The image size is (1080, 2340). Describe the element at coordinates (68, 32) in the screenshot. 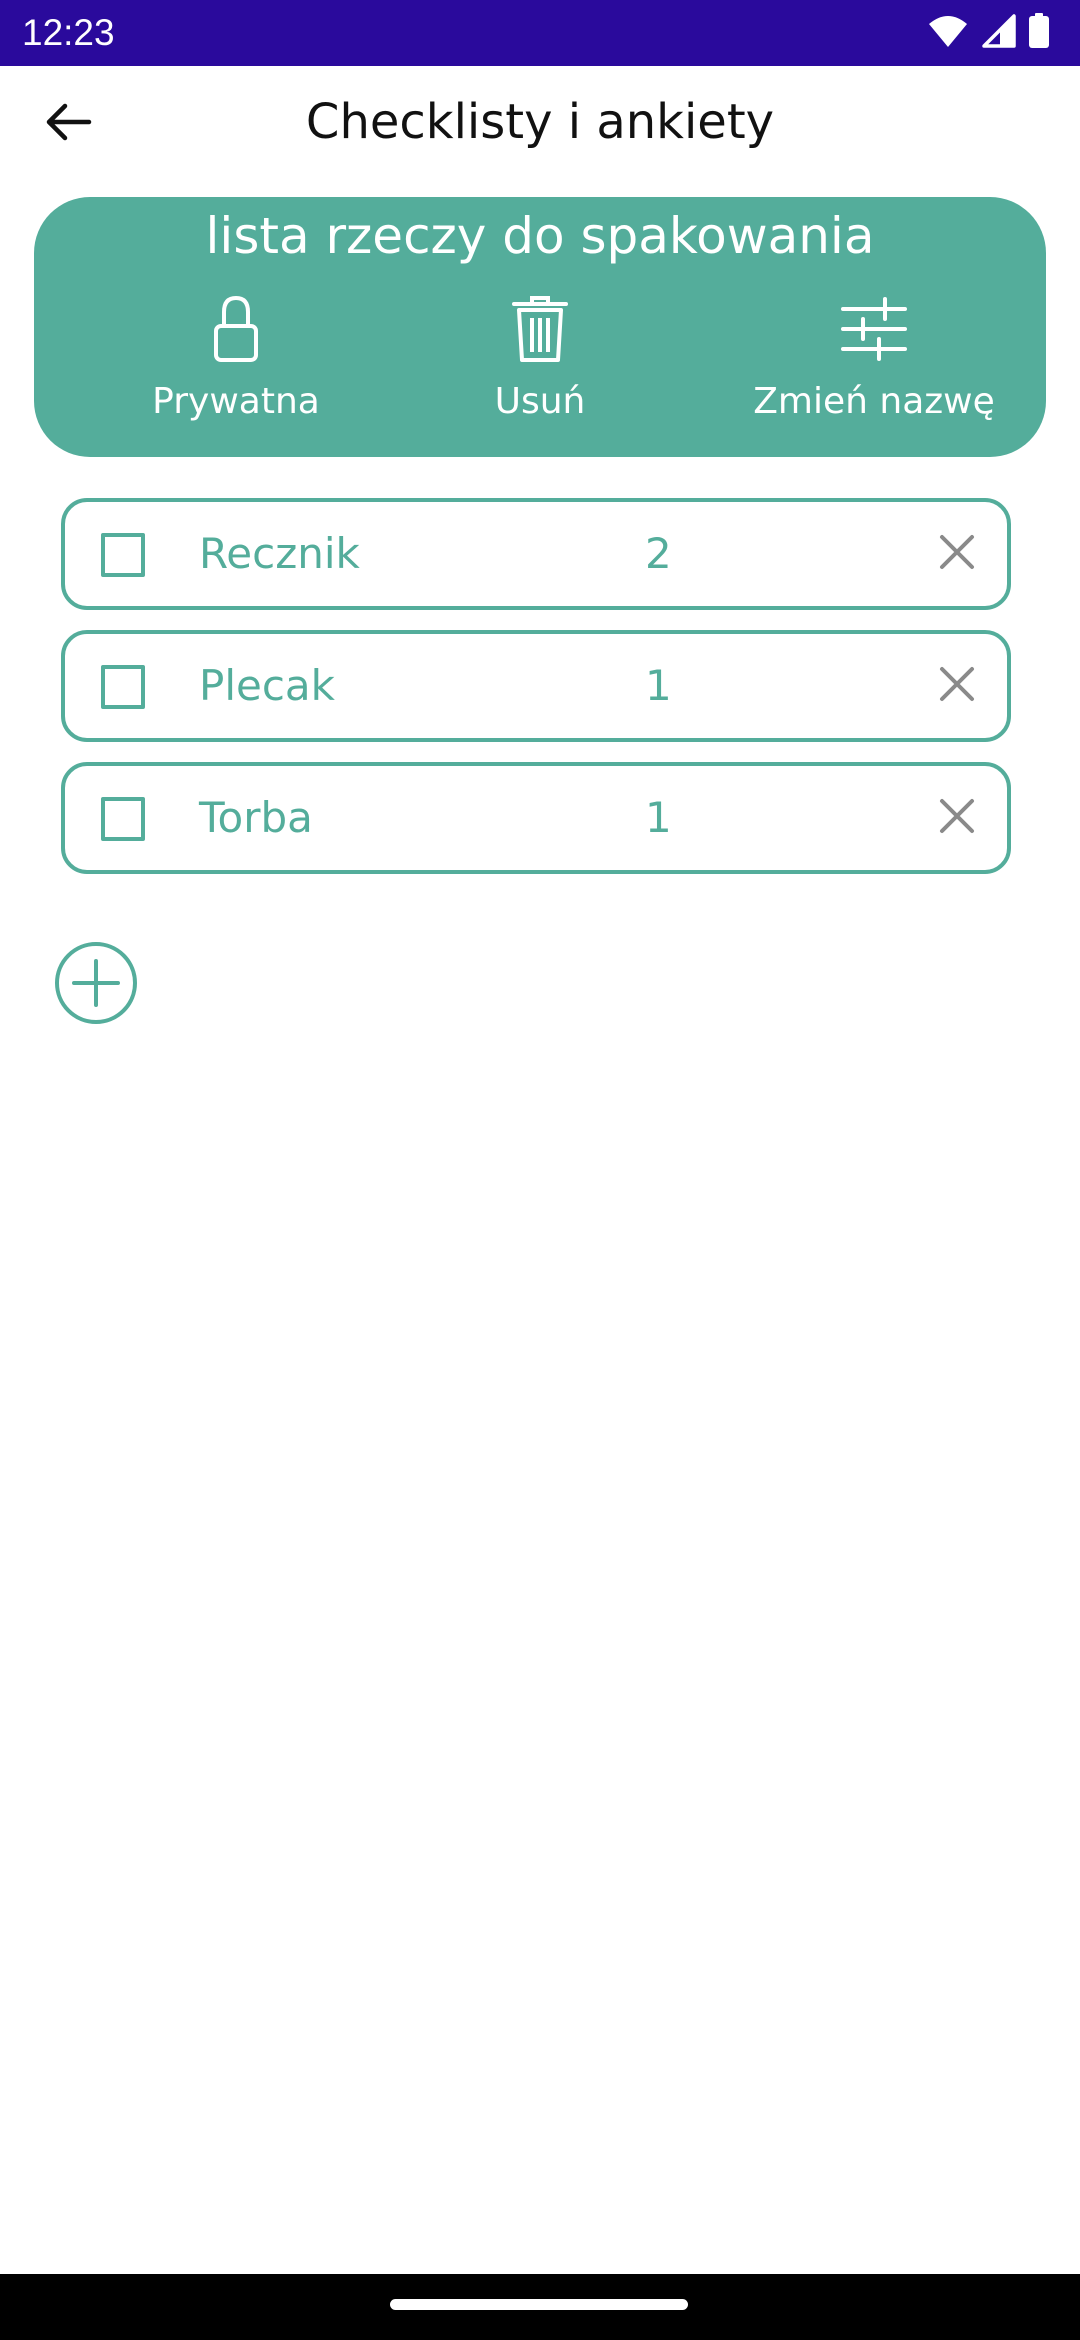

I see `status-time: 12:23` at that location.